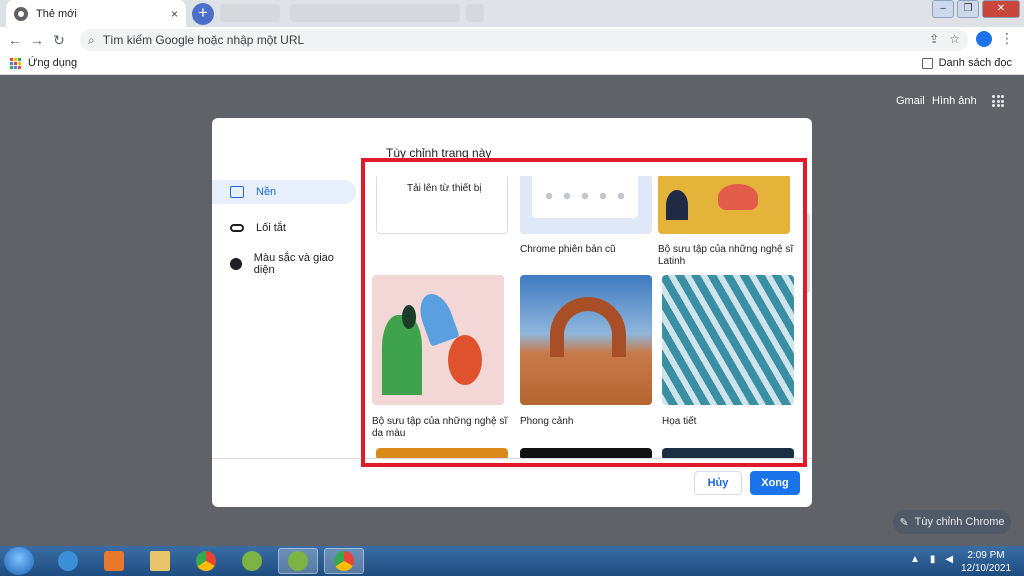  Describe the element at coordinates (271, 228) in the screenshot. I see `sidebar-item-label: Lối tắt` at that location.